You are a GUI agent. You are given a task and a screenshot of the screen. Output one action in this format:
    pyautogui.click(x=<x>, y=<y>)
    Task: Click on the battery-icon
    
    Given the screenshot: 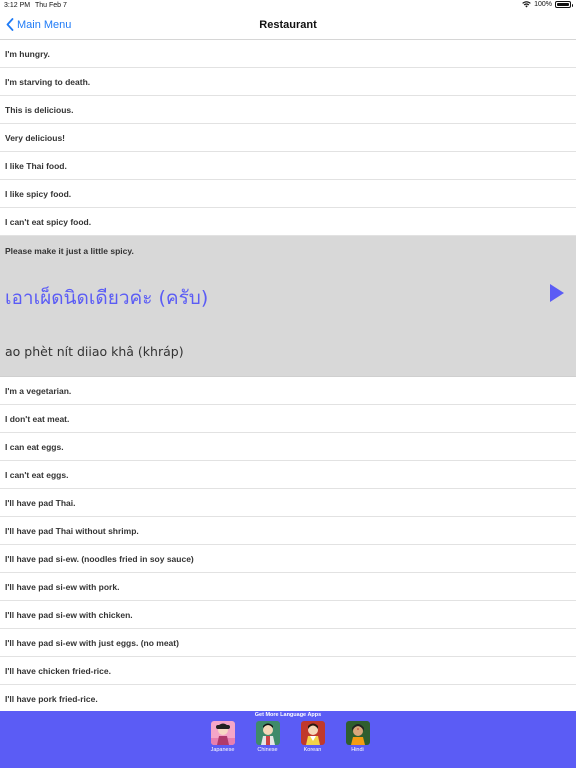 What is the action you would take?
    pyautogui.click(x=564, y=4)
    